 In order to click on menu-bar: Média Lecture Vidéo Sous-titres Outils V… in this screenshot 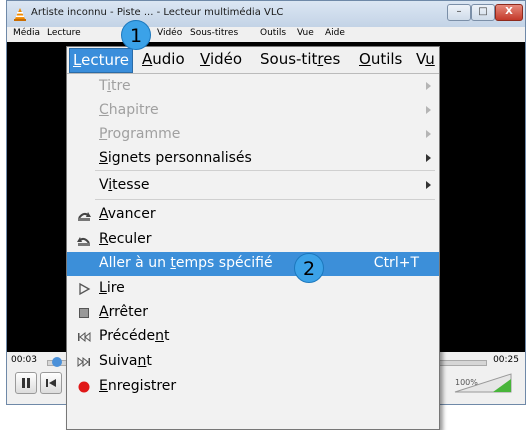, I will do `click(266, 34)`.